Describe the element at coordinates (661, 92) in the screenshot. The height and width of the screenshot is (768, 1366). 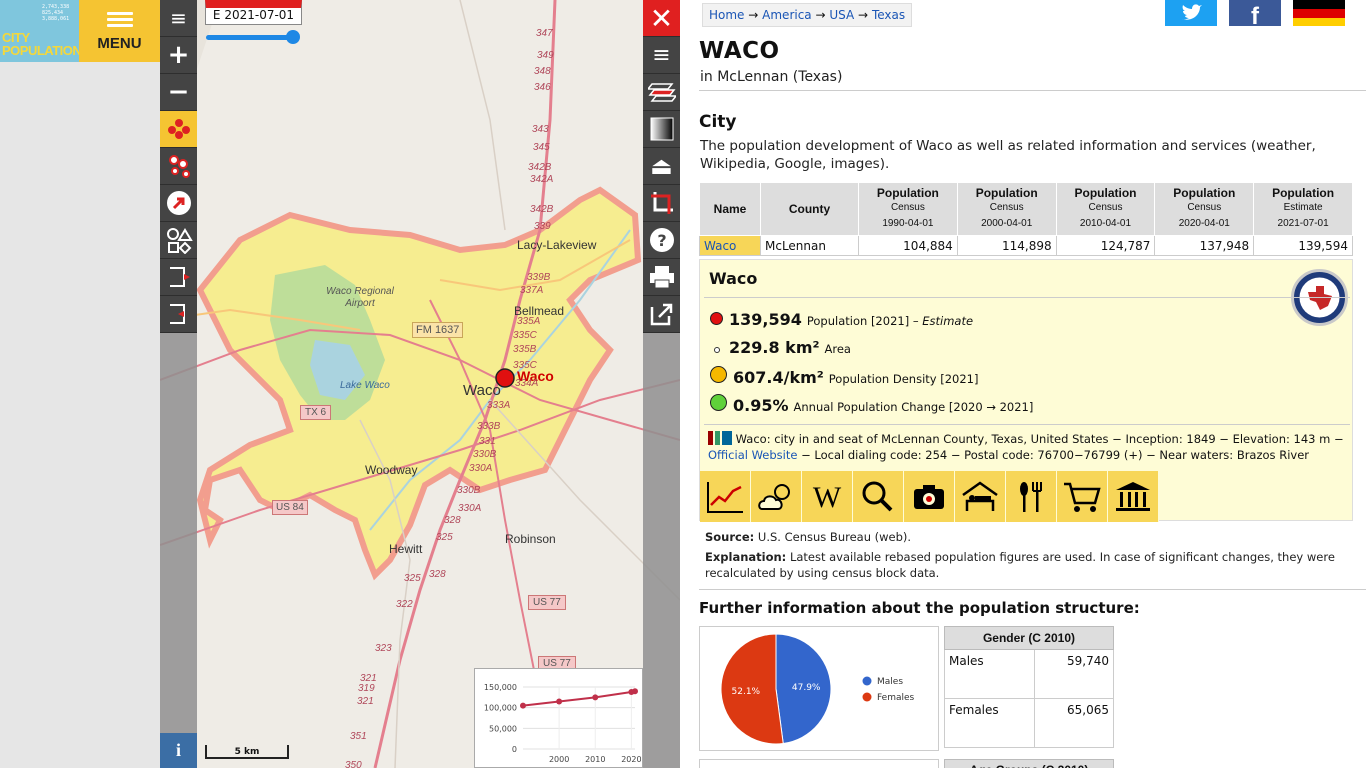
I see `tool-layers` at that location.